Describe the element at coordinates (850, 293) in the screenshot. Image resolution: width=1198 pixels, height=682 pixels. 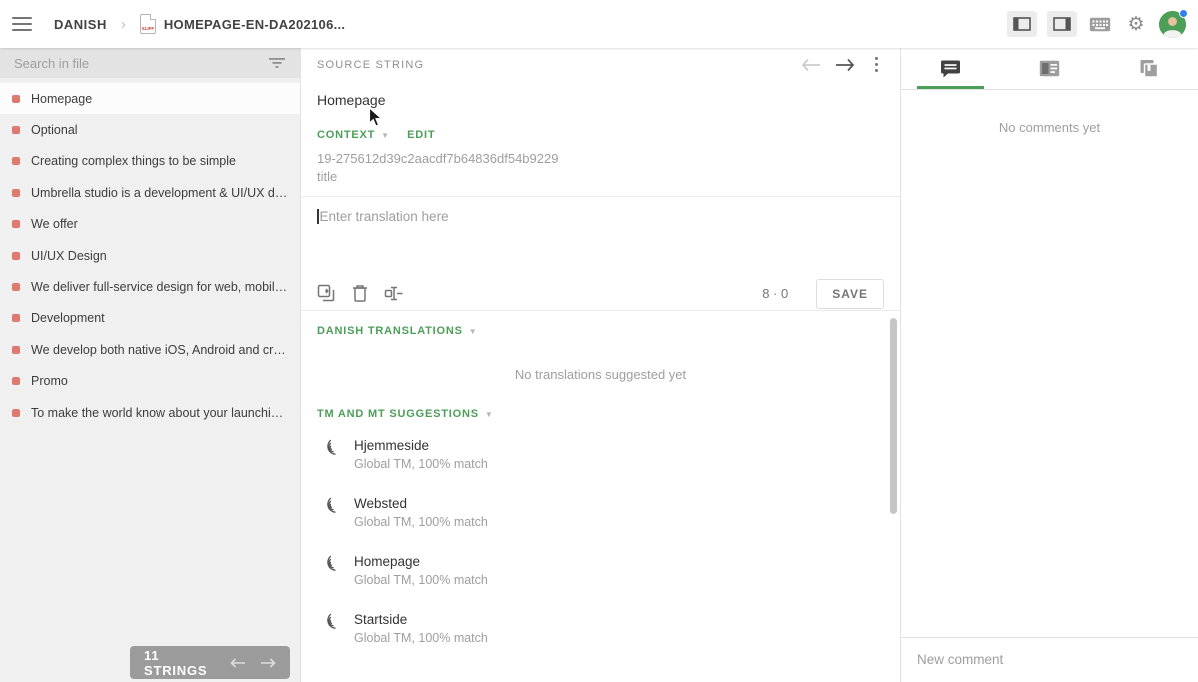
I see `save-button: SAVE` at that location.